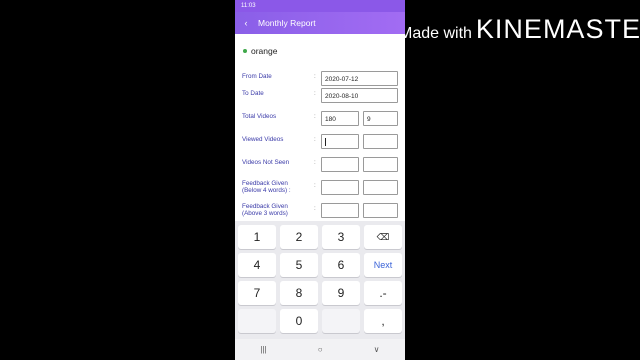 The height and width of the screenshot is (360, 640). What do you see at coordinates (341, 293) in the screenshot?
I see `key-9: 9` at bounding box center [341, 293].